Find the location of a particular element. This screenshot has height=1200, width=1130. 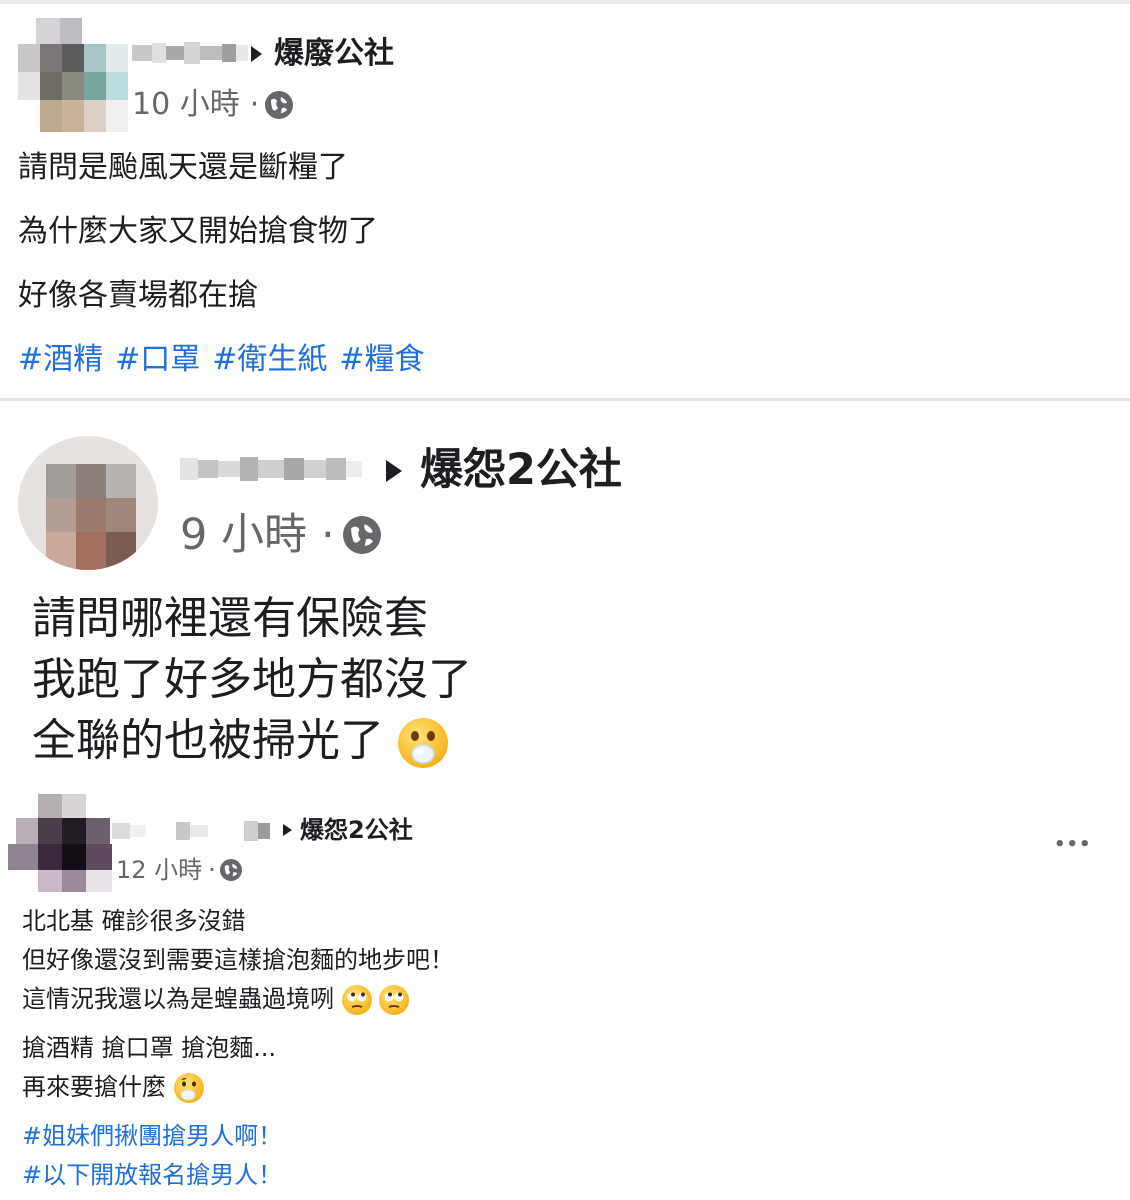

post-time: 10 小時 is located at coordinates (186, 105).